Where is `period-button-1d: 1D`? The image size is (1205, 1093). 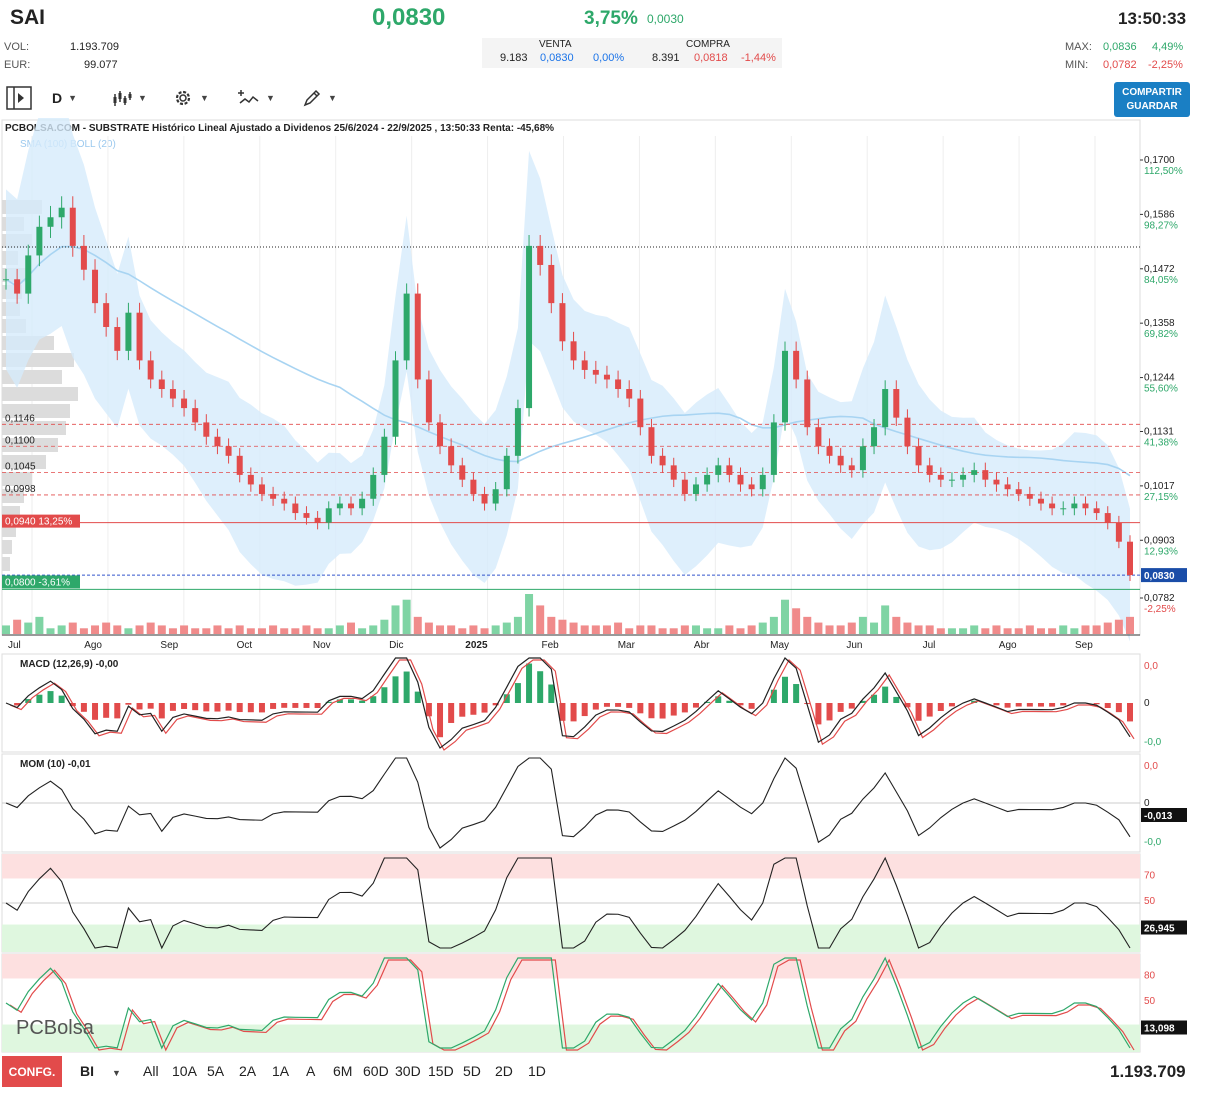 period-button-1d: 1D is located at coordinates (537, 1071).